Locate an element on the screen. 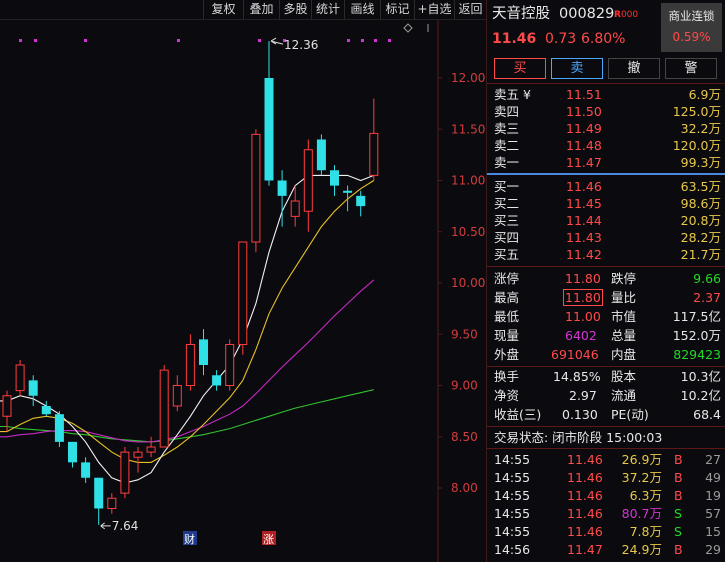  bid-row-1: 买一 11.46 63.5万 is located at coordinates (606, 186).